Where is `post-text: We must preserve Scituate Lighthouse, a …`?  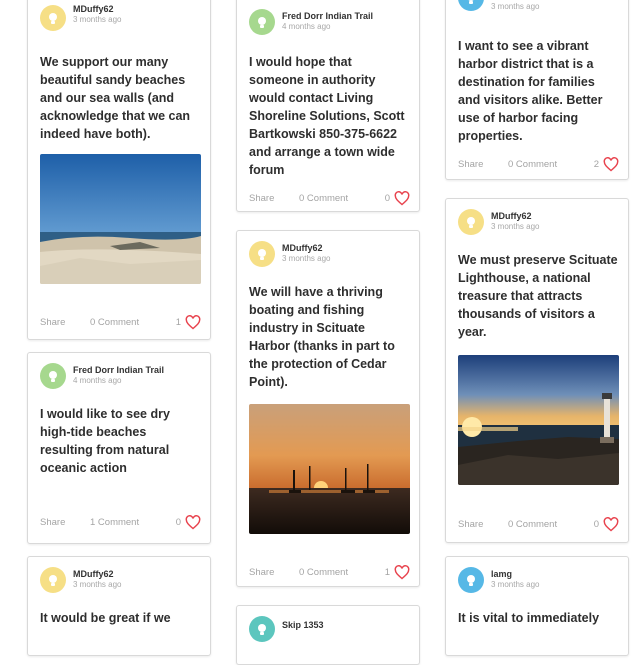 post-text: We must preserve Scituate Lighthouse, a … is located at coordinates (538, 296).